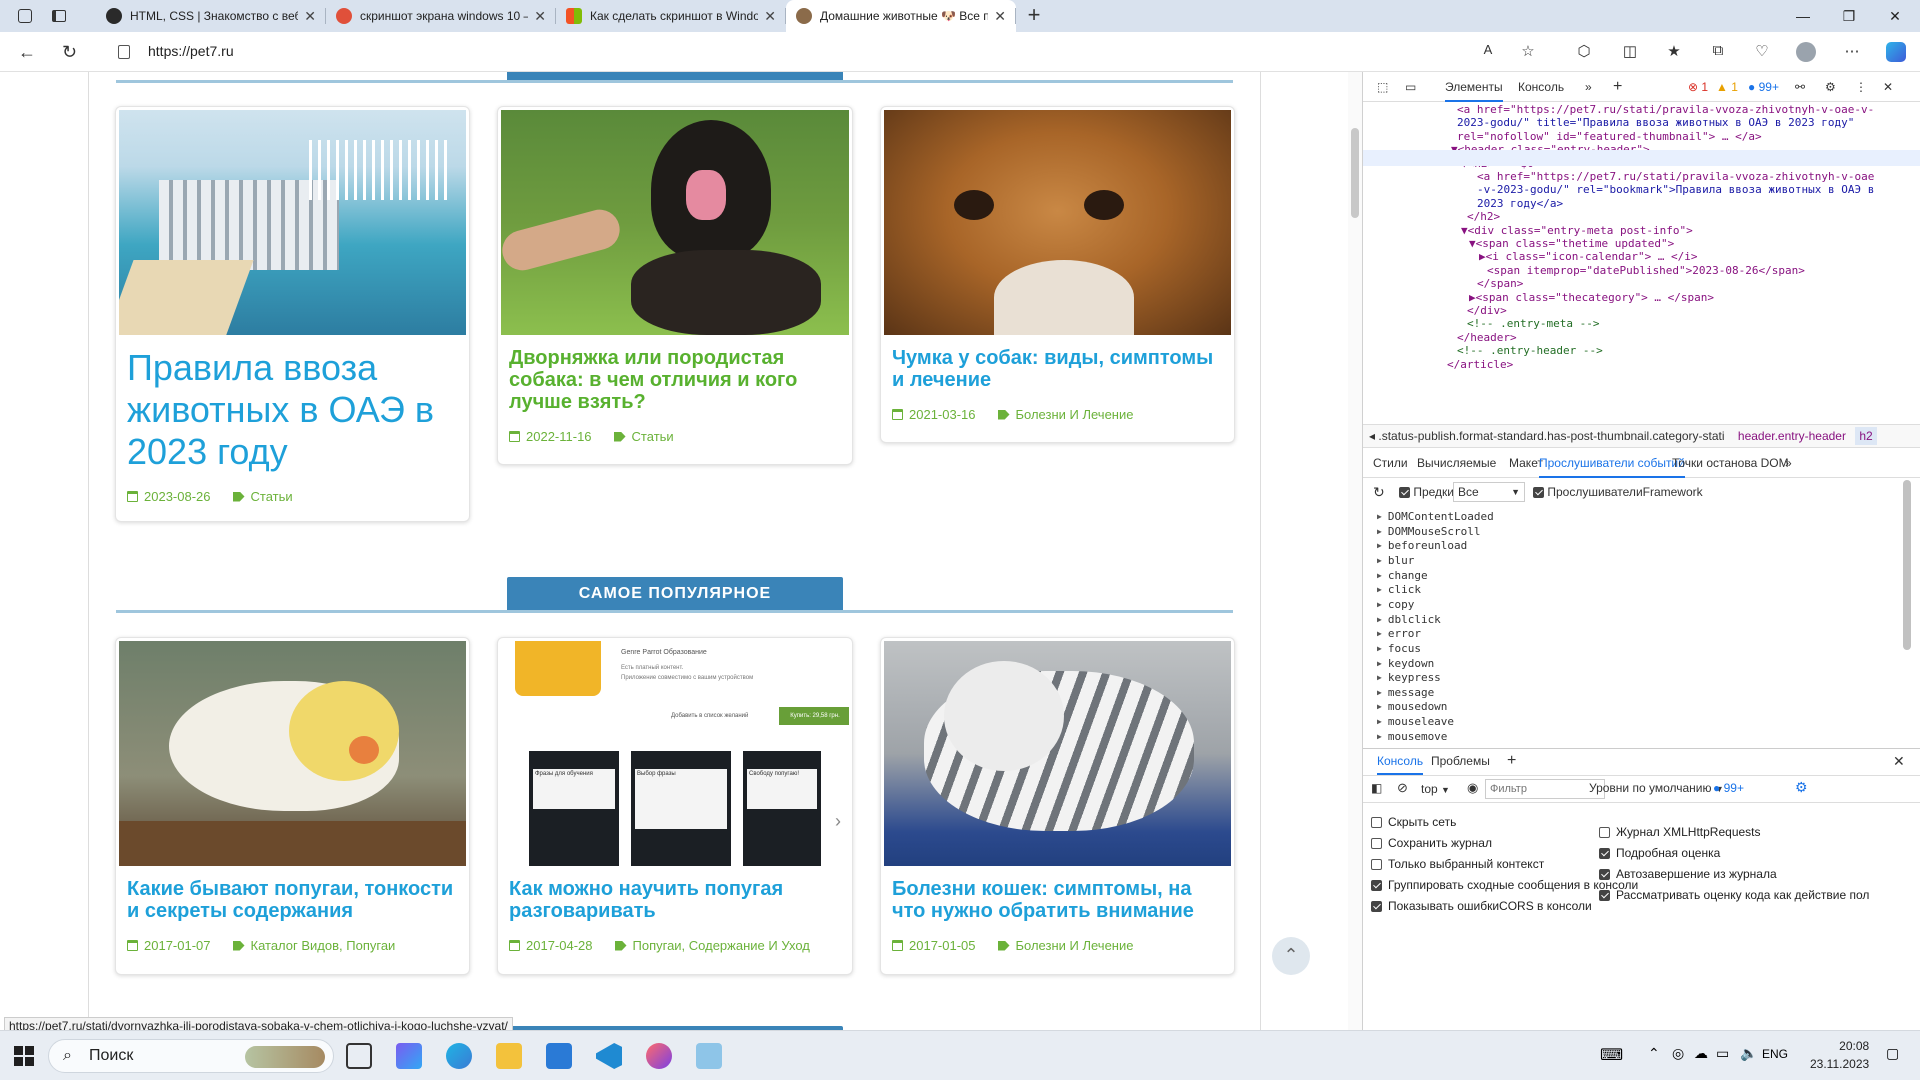  Describe the element at coordinates (1800, 87) in the screenshot. I see `connect-icon: ⚯` at that location.